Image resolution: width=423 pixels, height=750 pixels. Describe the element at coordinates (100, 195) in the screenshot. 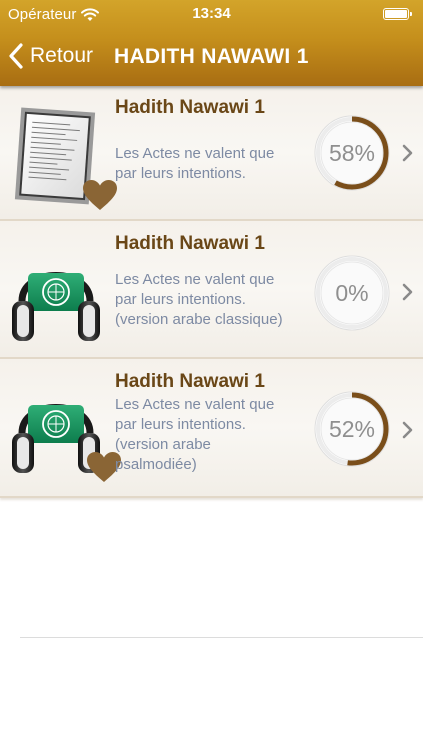

I see `favorite-heart-icon` at that location.